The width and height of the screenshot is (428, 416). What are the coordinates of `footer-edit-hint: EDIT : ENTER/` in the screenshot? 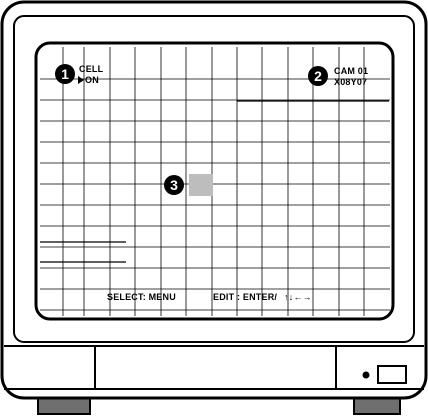 It's located at (245, 297).